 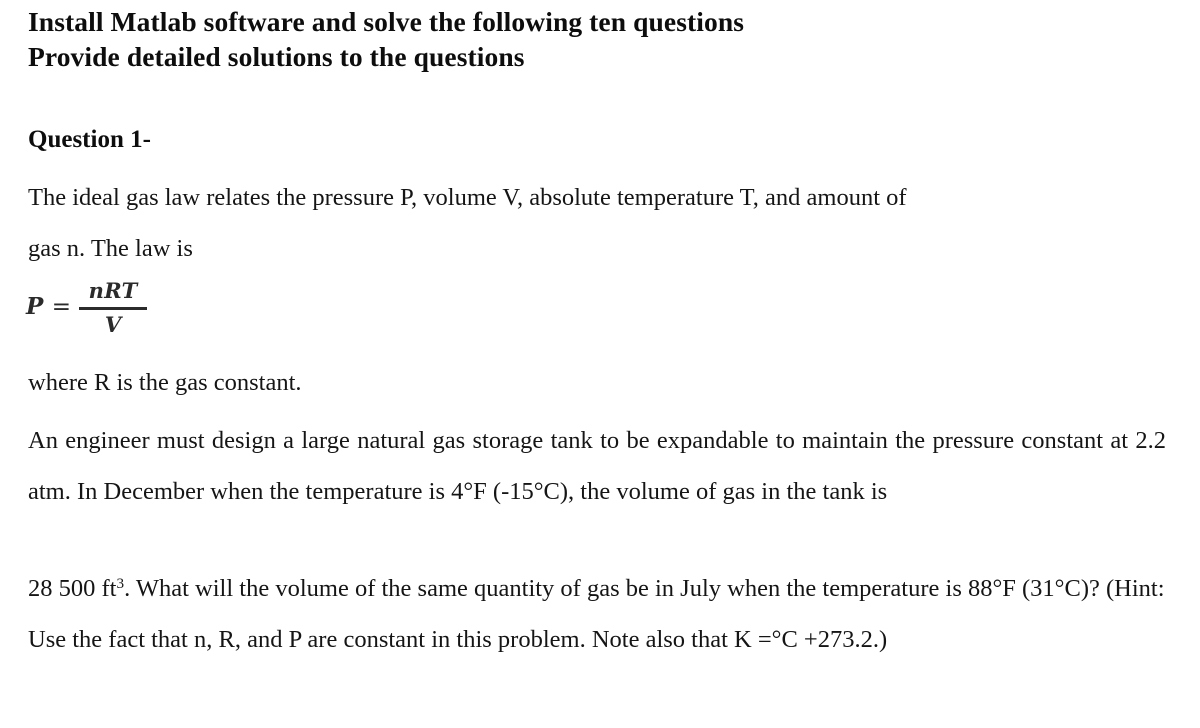 I want to click on formula-left-hand-side: P, so click(x=35, y=307).